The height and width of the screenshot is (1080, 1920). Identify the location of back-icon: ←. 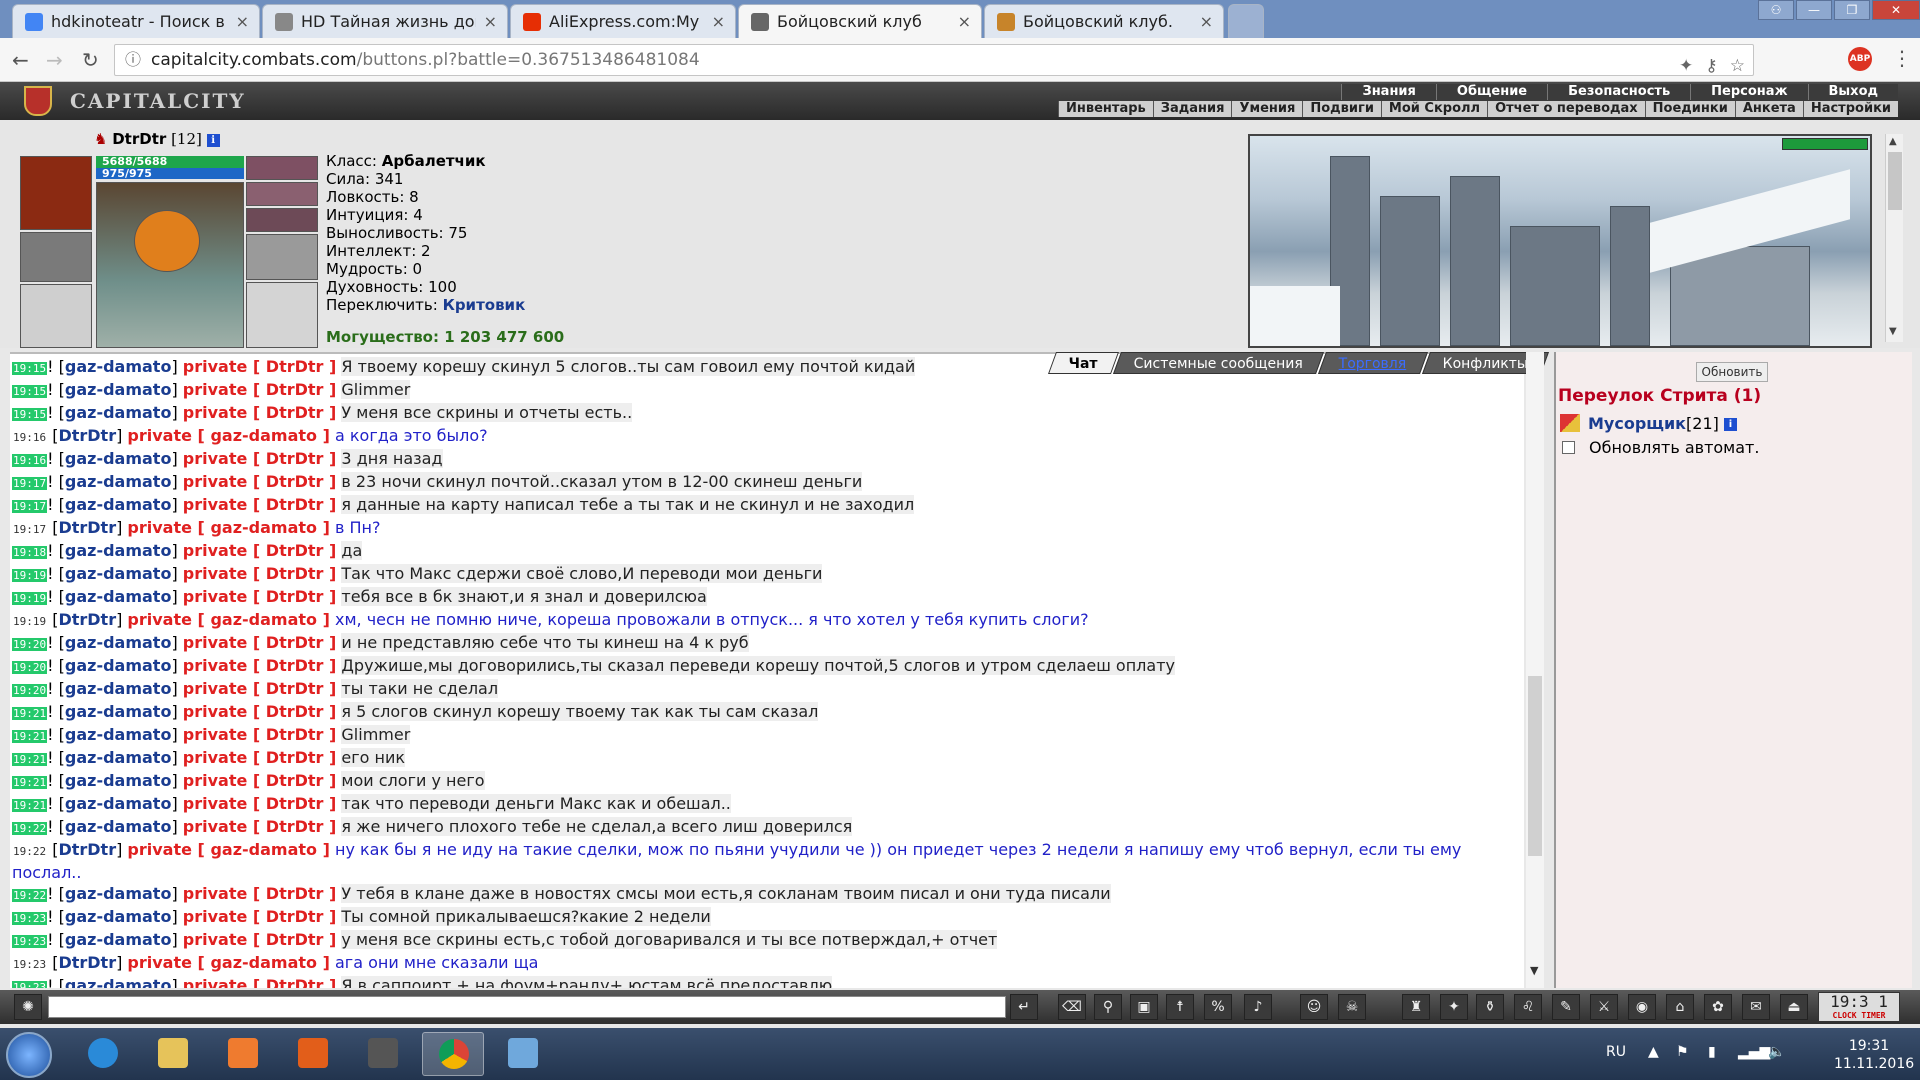
(20, 60).